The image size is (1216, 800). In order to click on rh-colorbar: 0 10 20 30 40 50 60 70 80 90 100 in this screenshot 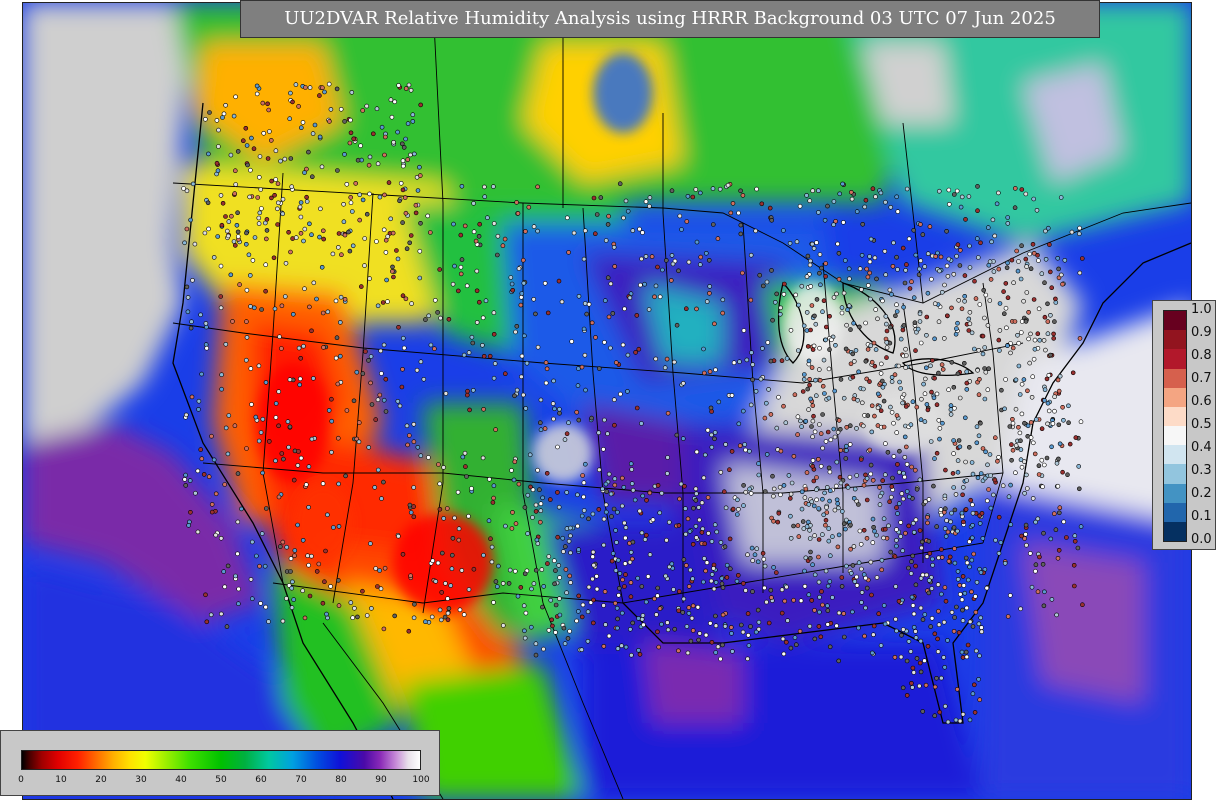, I will do `click(220, 763)`.